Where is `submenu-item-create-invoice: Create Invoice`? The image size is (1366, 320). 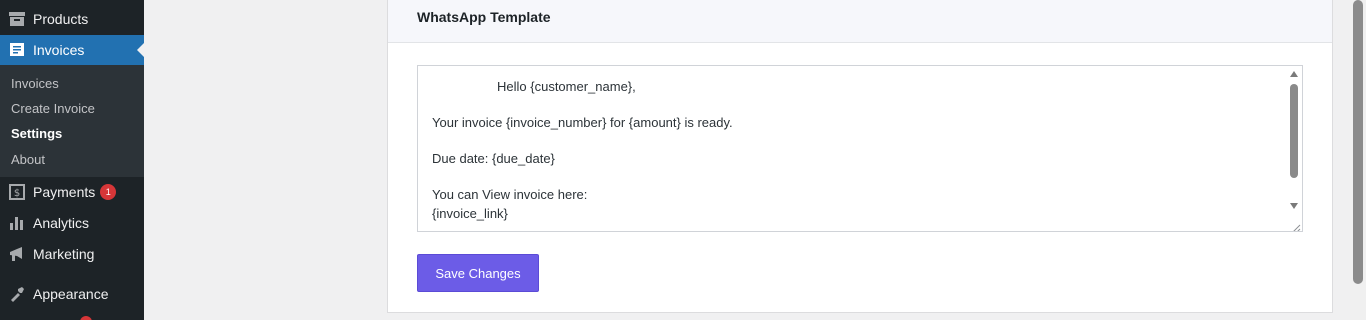 submenu-item-create-invoice: Create Invoice is located at coordinates (53, 109).